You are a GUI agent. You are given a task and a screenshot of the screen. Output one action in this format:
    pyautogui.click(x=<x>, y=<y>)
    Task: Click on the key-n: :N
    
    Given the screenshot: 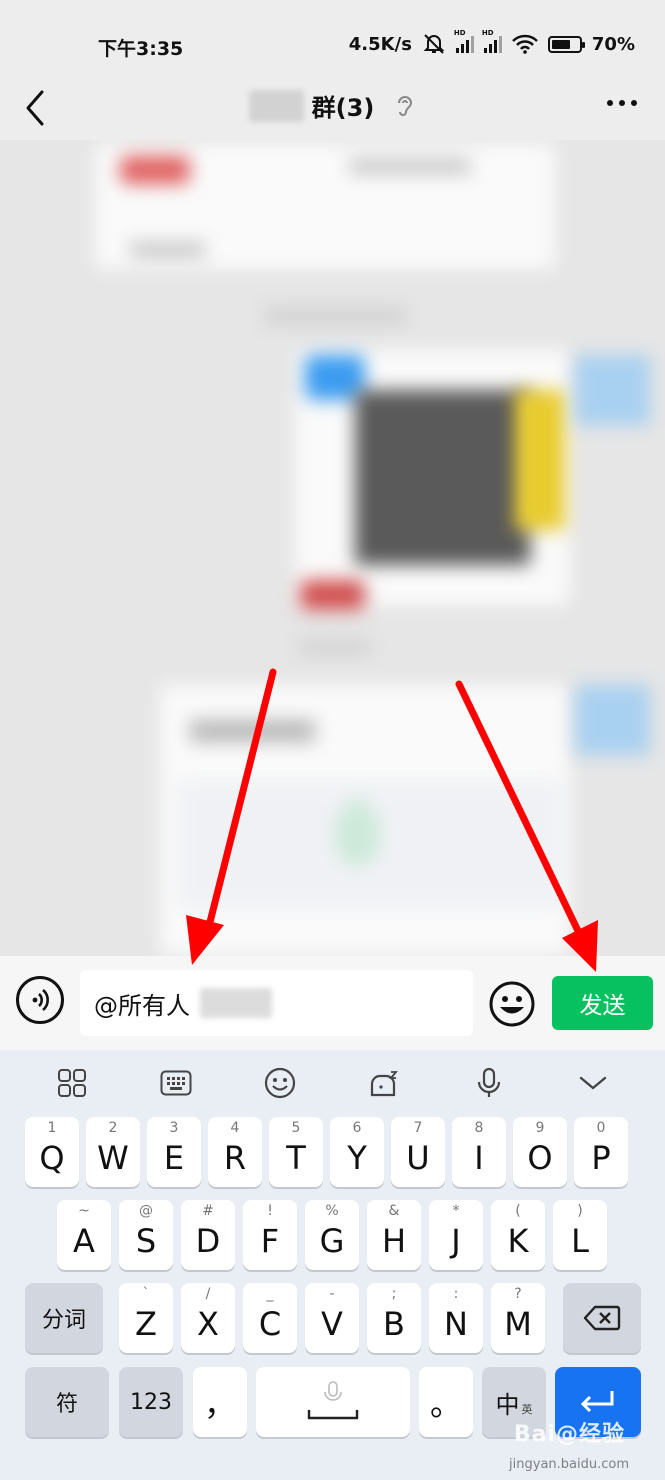 What is the action you would take?
    pyautogui.click(x=456, y=1318)
    